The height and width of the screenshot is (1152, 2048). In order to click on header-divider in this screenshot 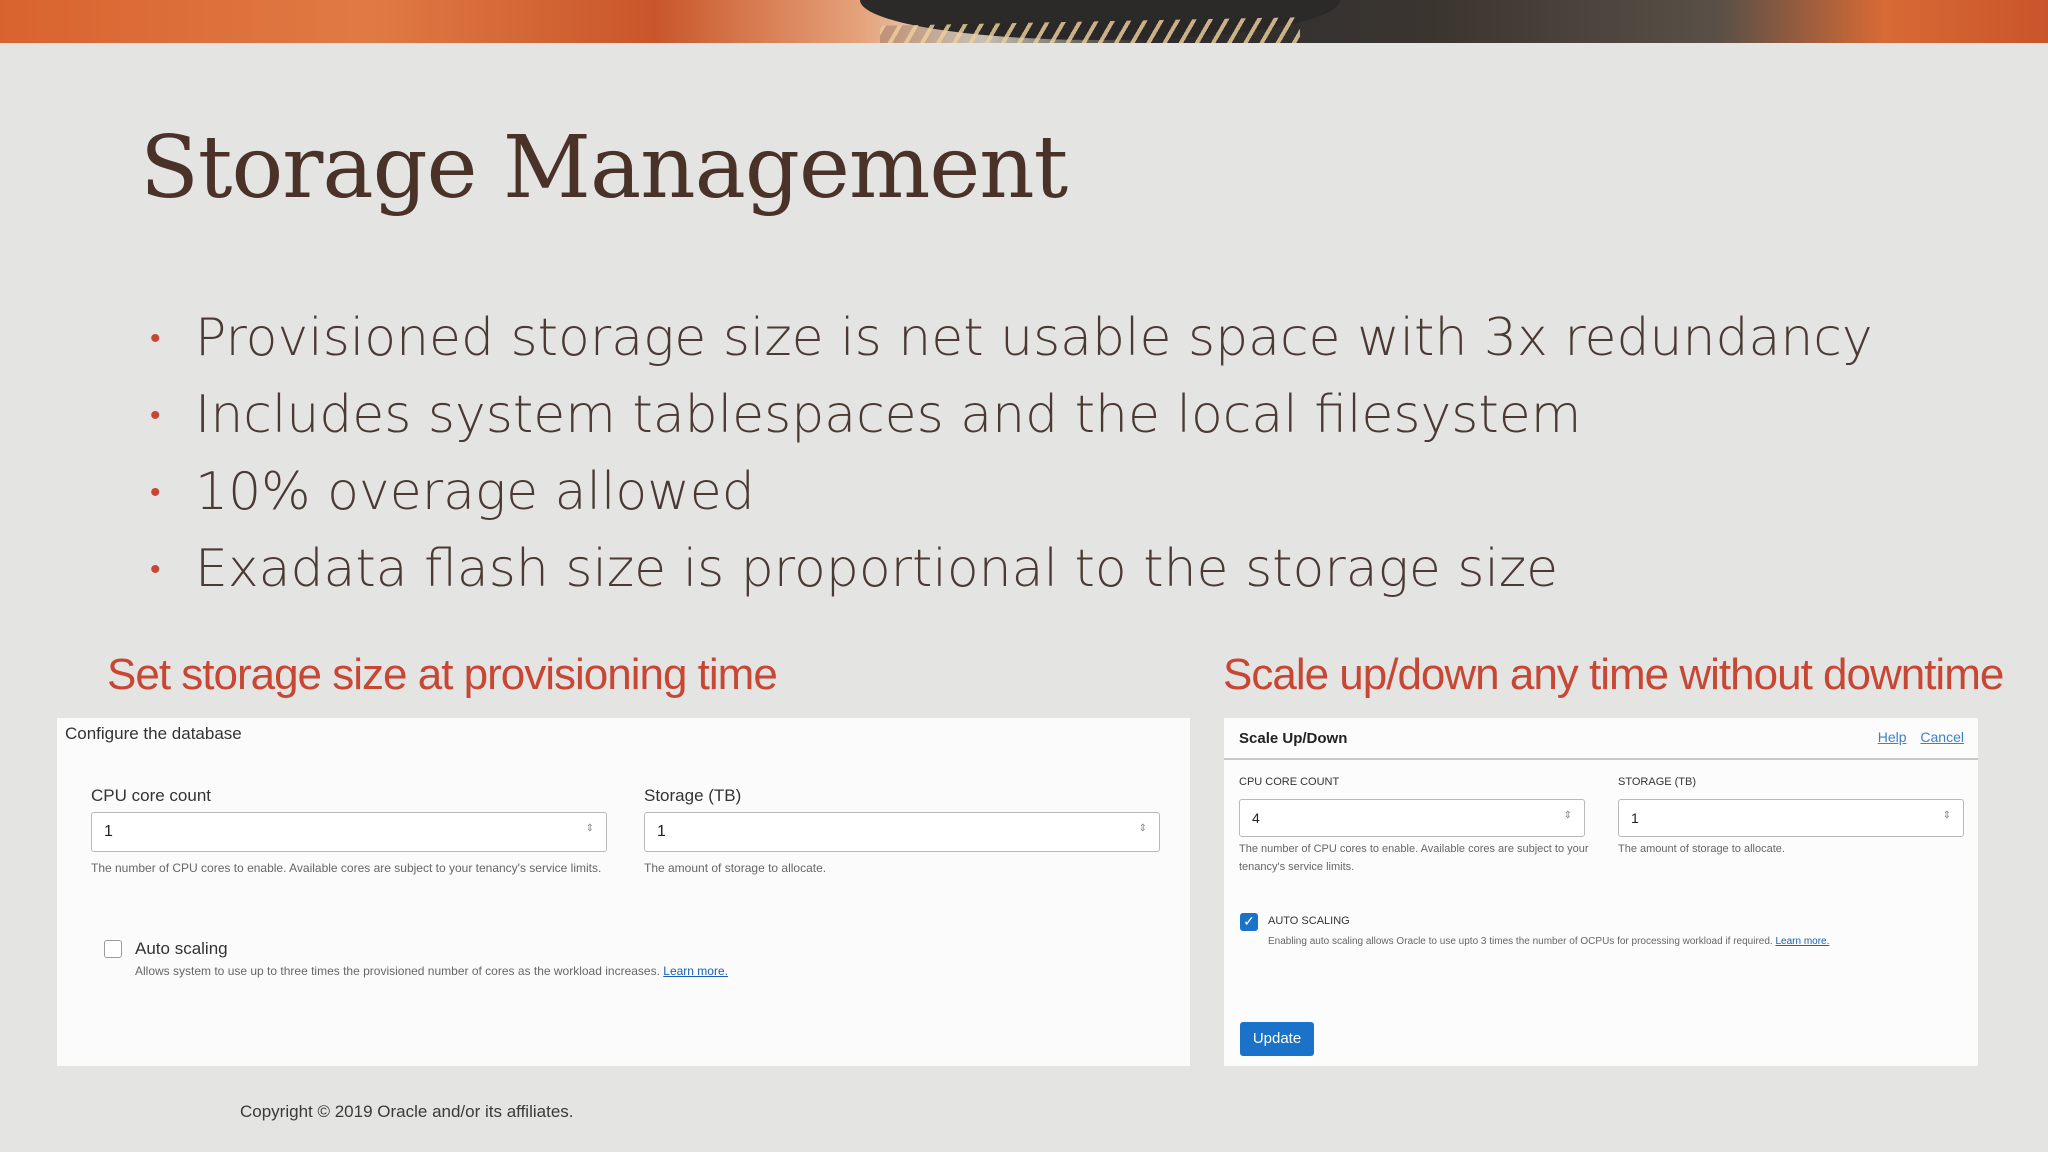, I will do `click(1601, 759)`.